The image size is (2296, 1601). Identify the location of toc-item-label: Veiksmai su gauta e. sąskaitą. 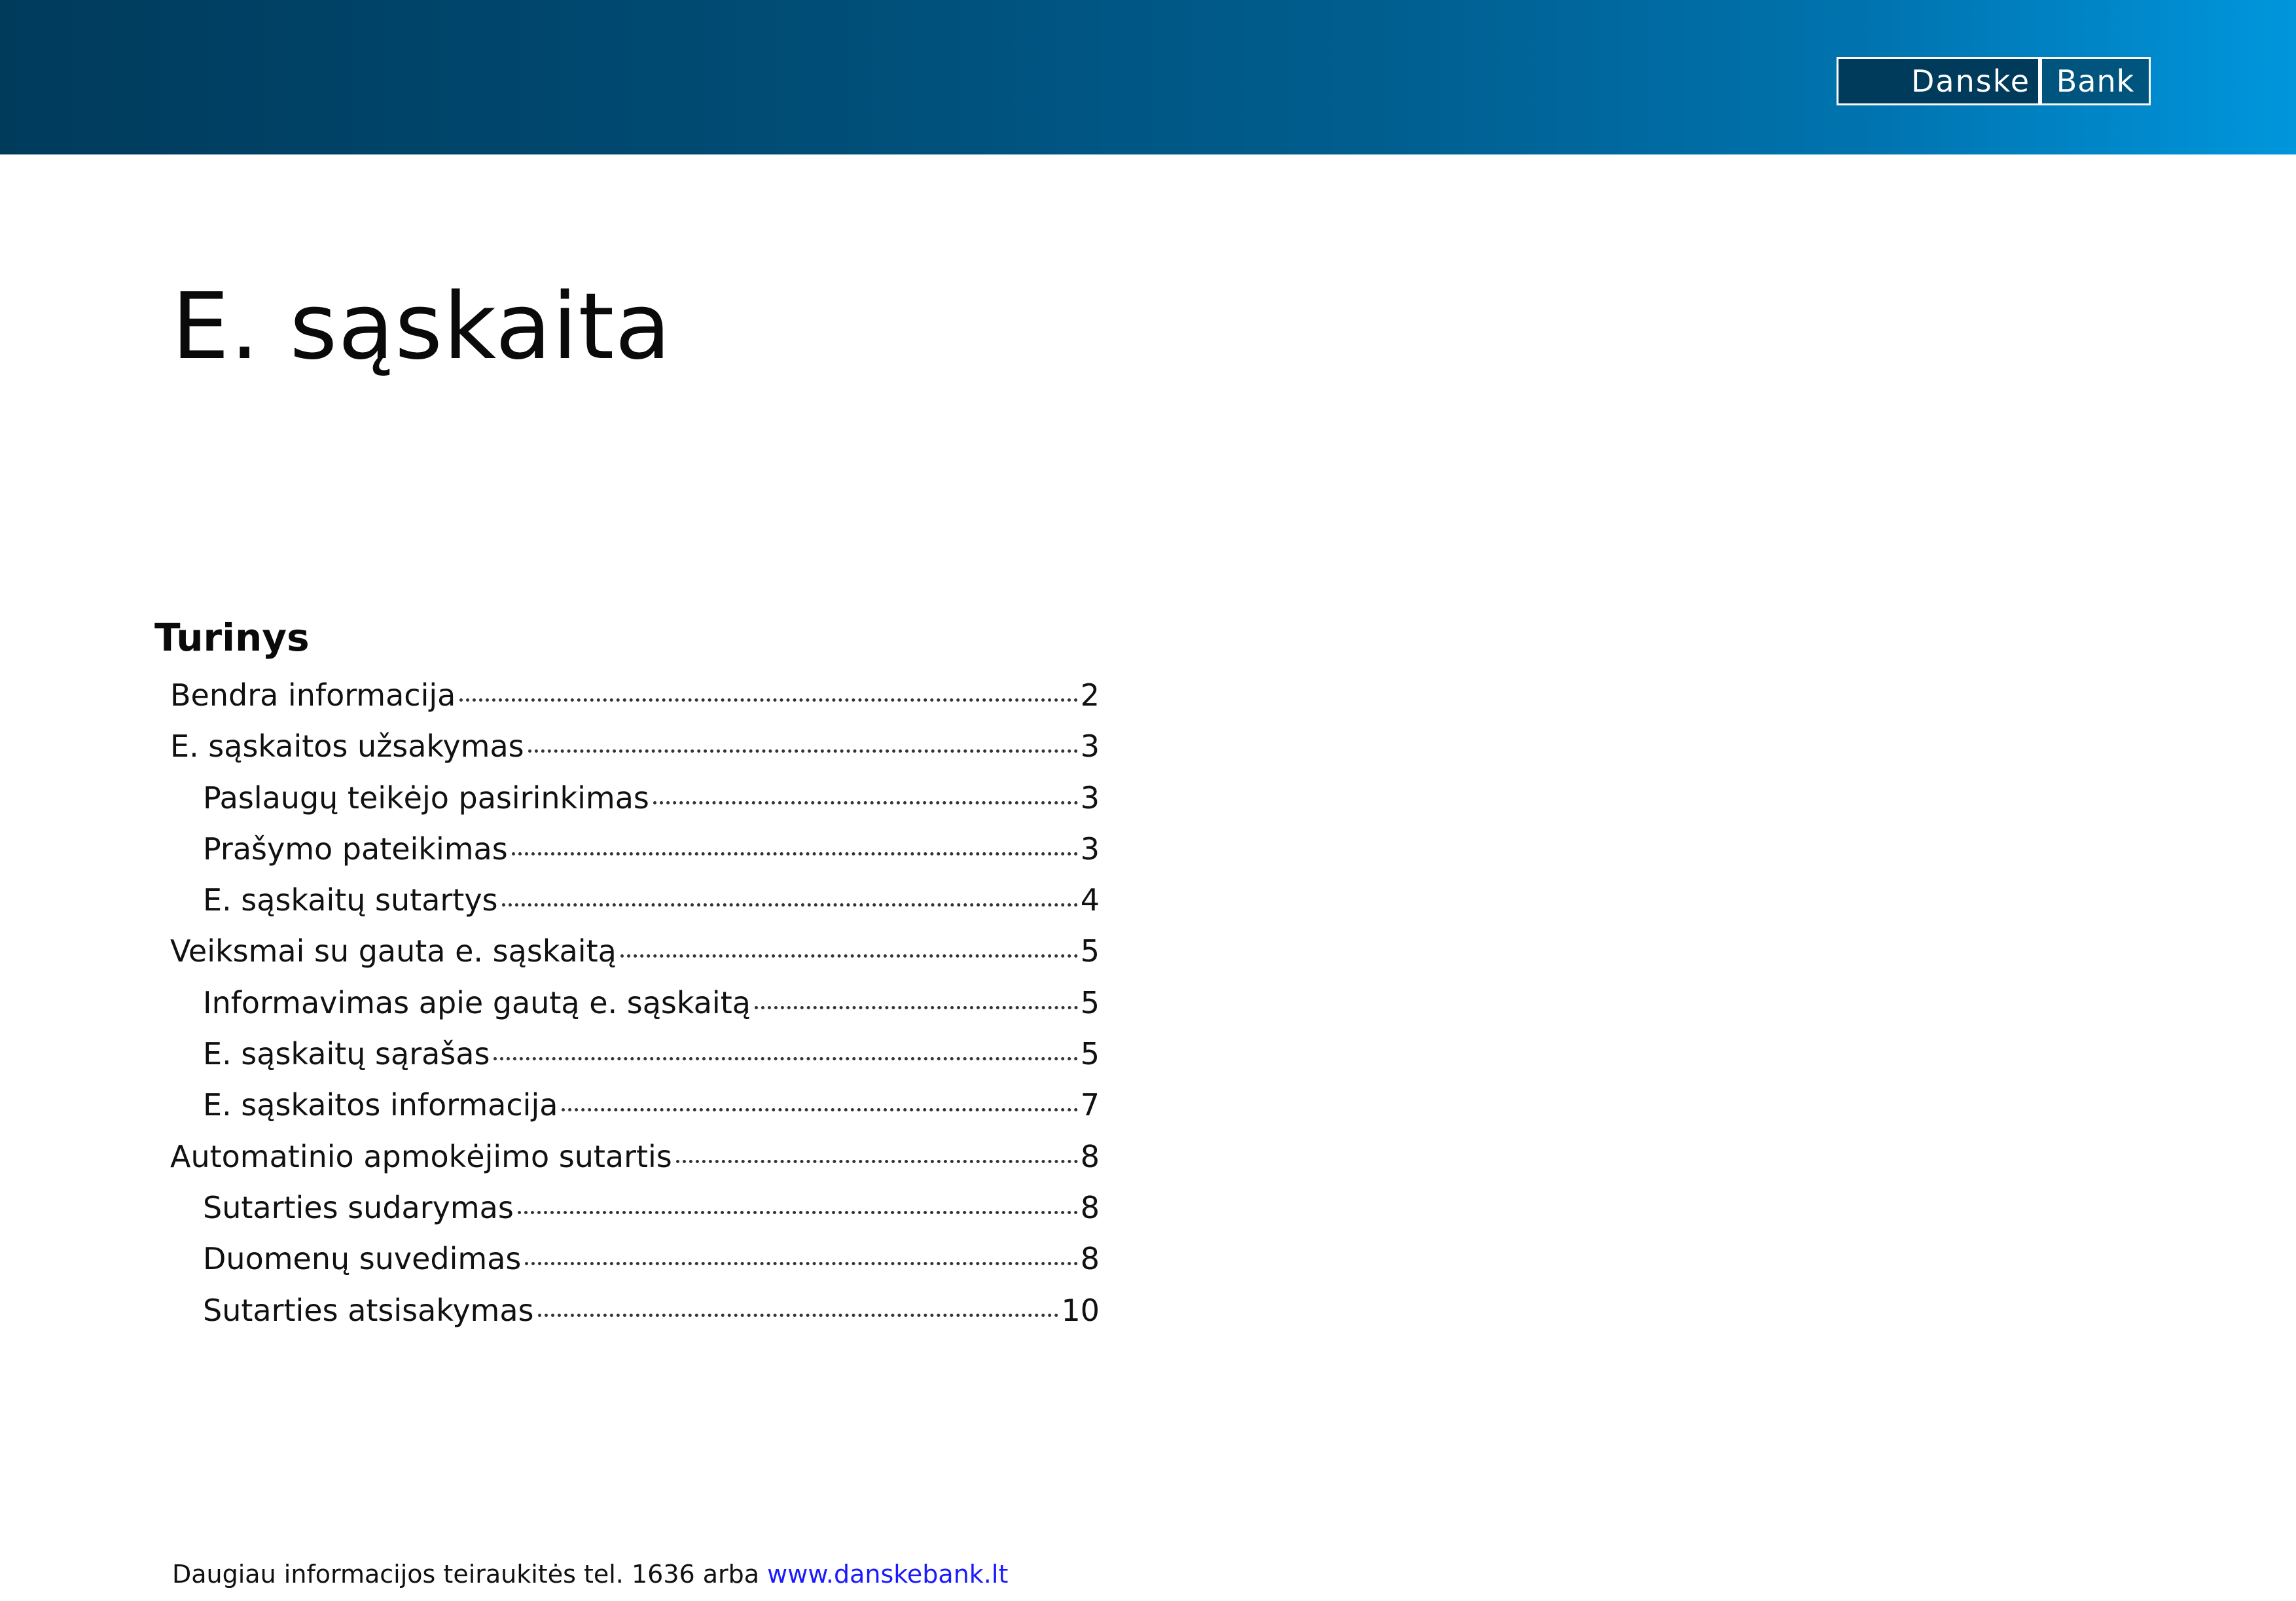
(393, 951).